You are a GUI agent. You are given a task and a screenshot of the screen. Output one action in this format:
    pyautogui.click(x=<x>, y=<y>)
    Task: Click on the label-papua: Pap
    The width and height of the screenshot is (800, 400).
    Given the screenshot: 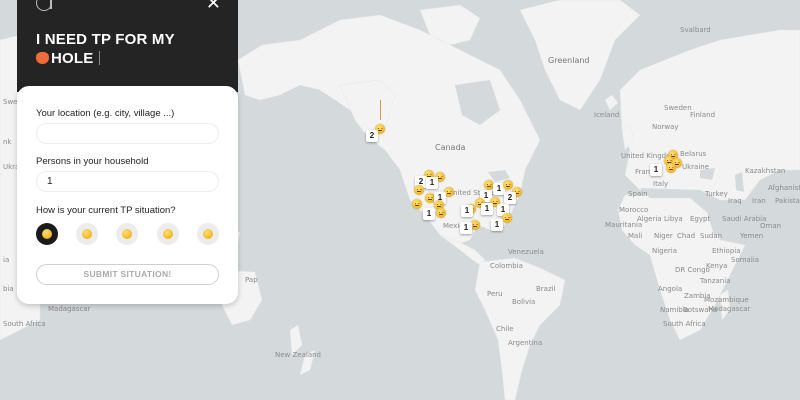 What is the action you would take?
    pyautogui.click(x=251, y=280)
    